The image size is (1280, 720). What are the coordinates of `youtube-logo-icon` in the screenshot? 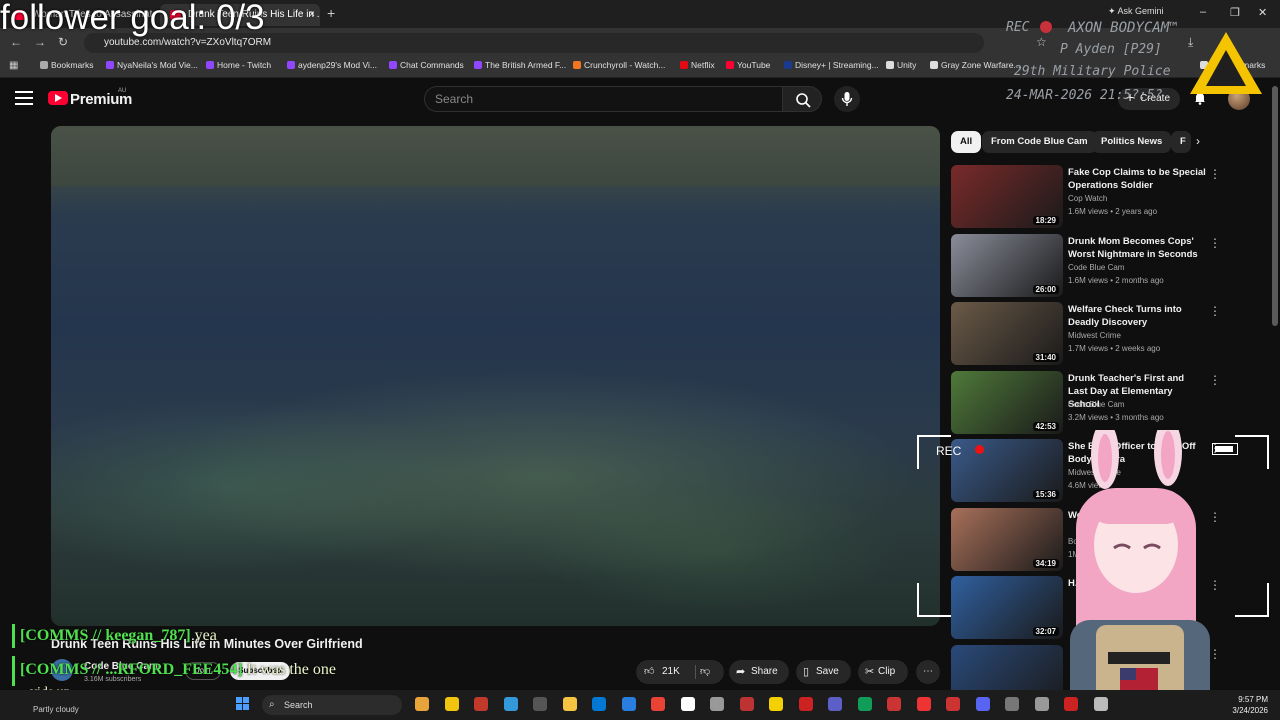 It's located at (58, 98).